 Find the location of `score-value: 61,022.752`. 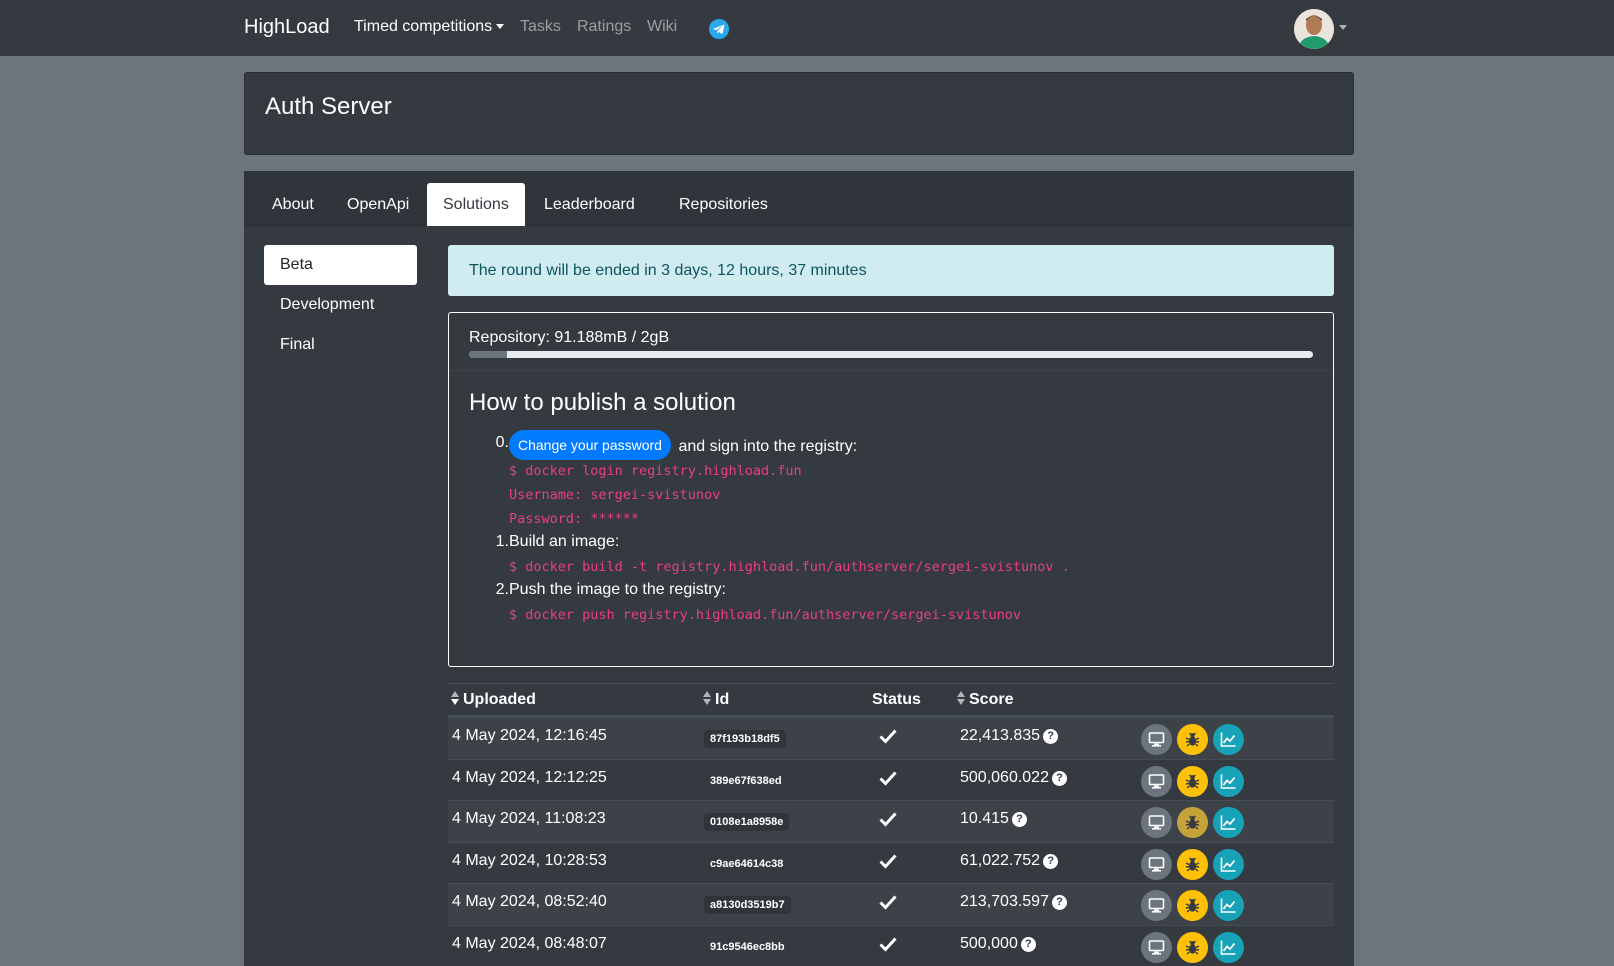

score-value: 61,022.752 is located at coordinates (1000, 860).